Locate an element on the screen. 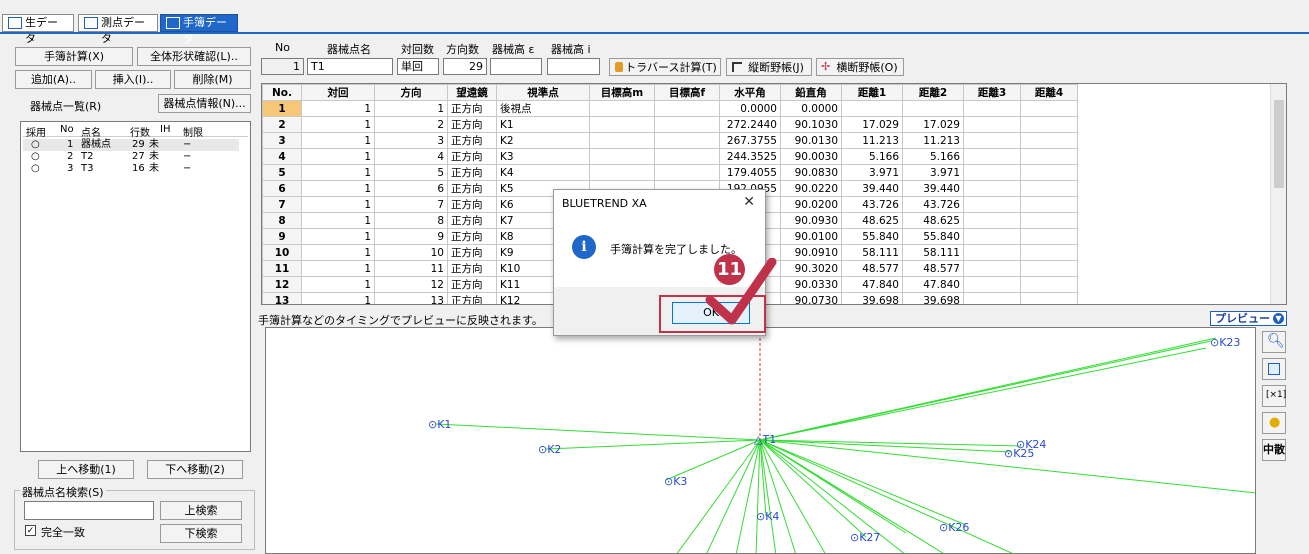 This screenshot has width=1309, height=554. fit-button: [×1] is located at coordinates (1274, 396).